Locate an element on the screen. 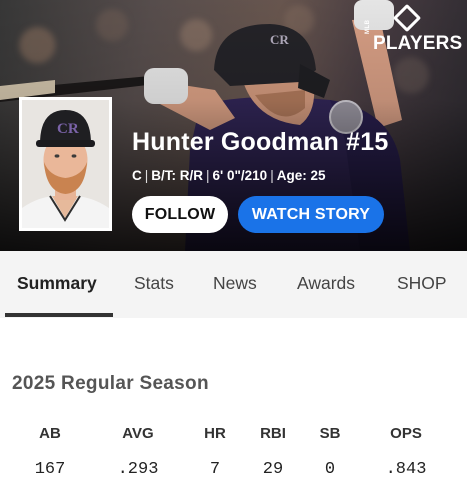 This screenshot has height=500, width=467. active-tab-indicator is located at coordinates (59, 315).